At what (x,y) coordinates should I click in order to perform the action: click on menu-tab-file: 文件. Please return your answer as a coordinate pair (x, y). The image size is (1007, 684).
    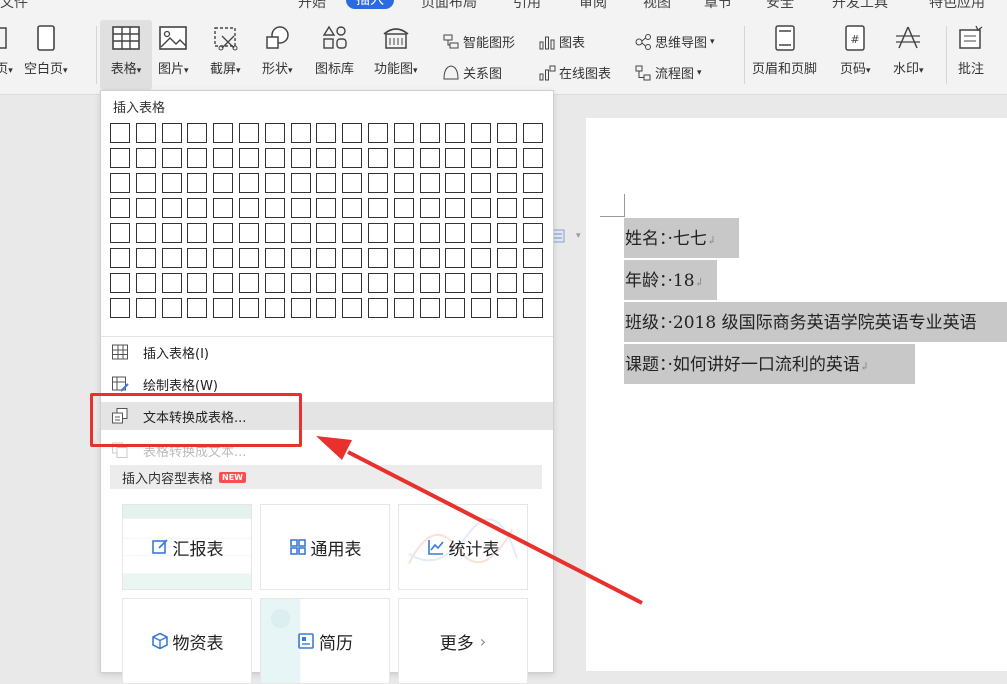
    Looking at the image, I should click on (14, 5).